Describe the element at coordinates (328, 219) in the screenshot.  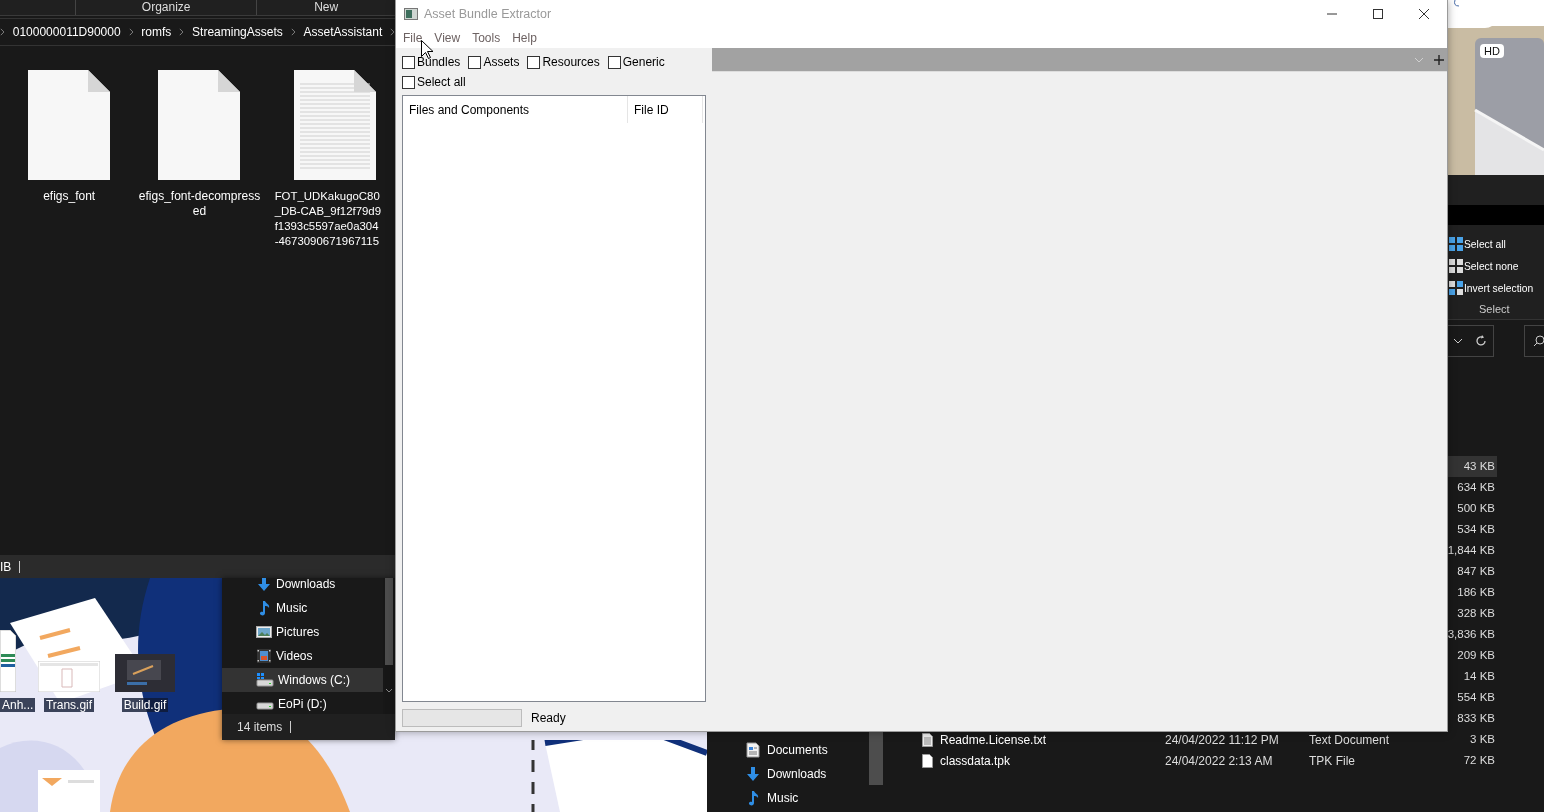
I see `file-name: FOT_UDKakugoC80 _DB-CAB_9f12f79d9 f1393c5597ae0a304 -4673090671967115` at that location.